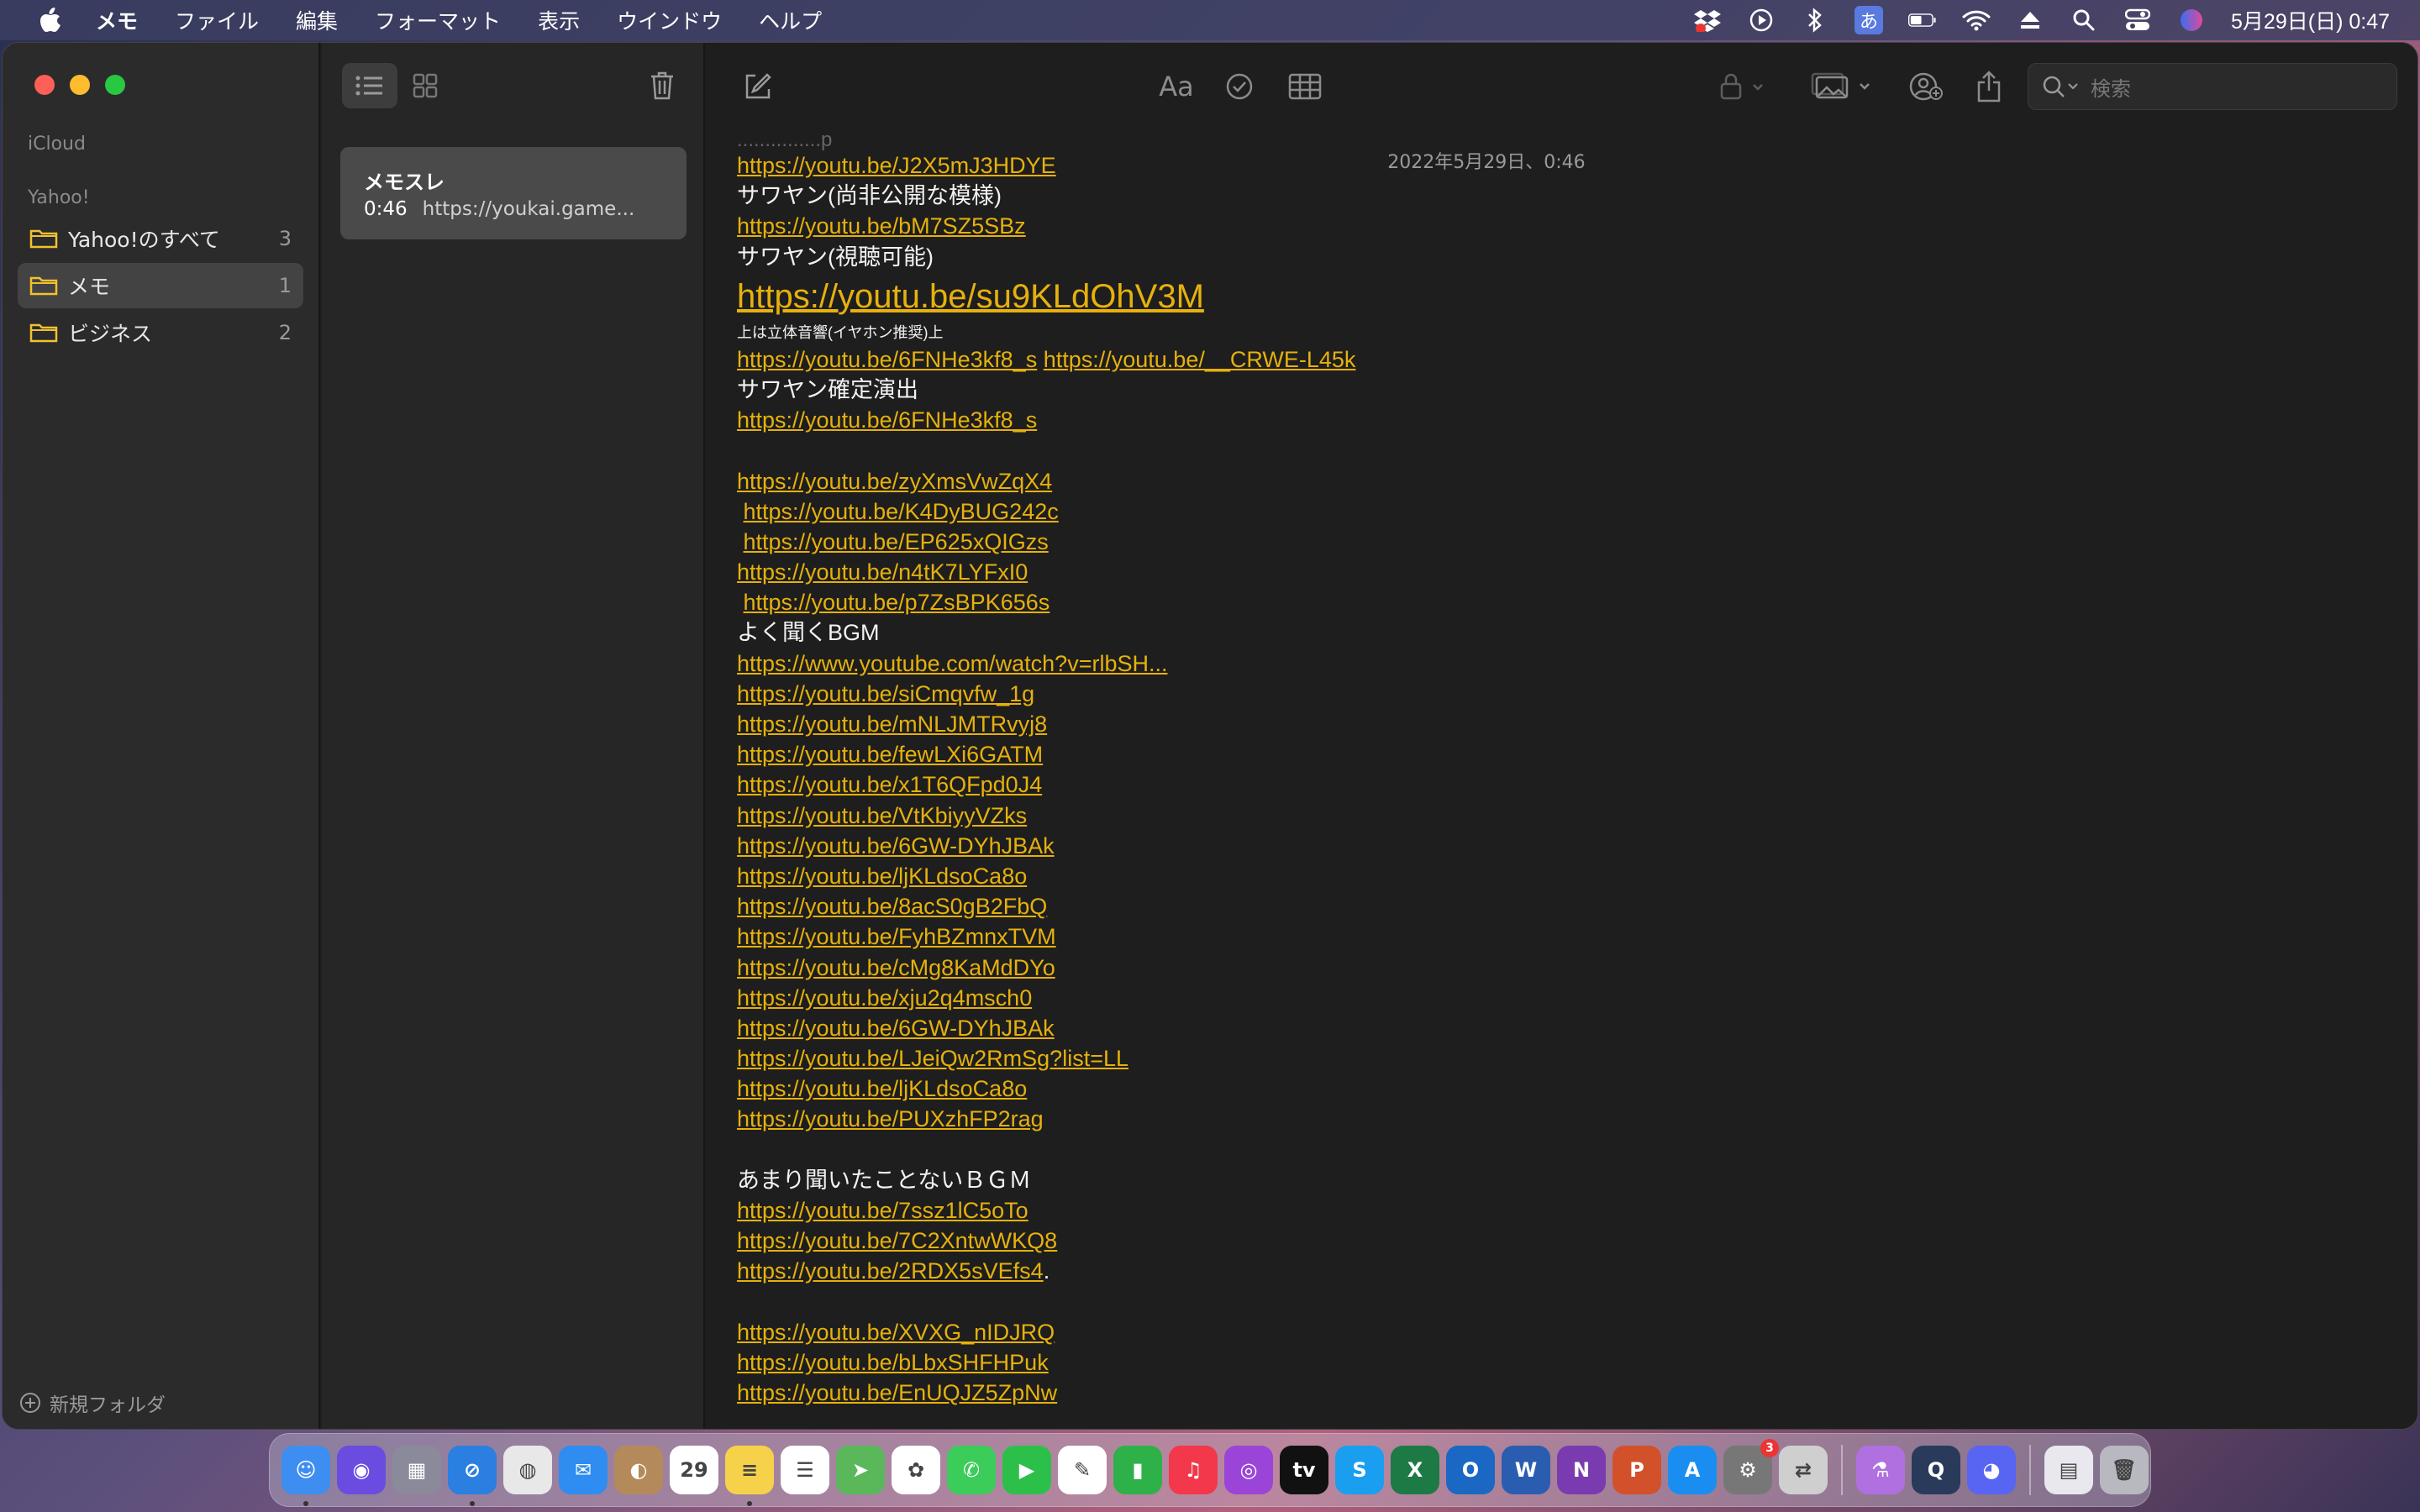  Describe the element at coordinates (2124, 1470) in the screenshot. I see `dock-trash-icon: 🗑` at that location.